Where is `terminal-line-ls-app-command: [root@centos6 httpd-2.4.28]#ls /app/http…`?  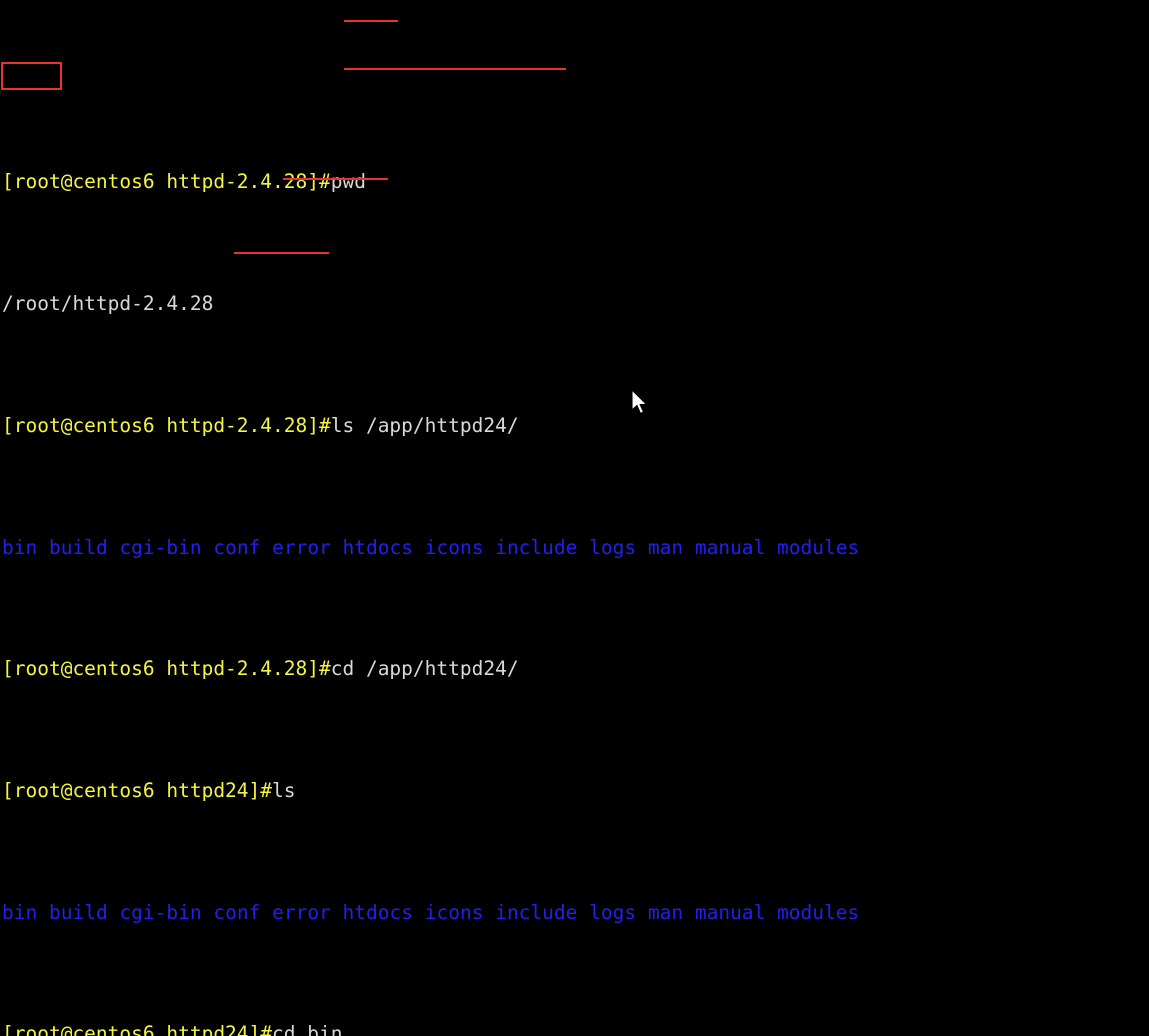 terminal-line-ls-app-command: [root@centos6 httpd-2.4.28]#ls /app/http… is located at coordinates (574, 426).